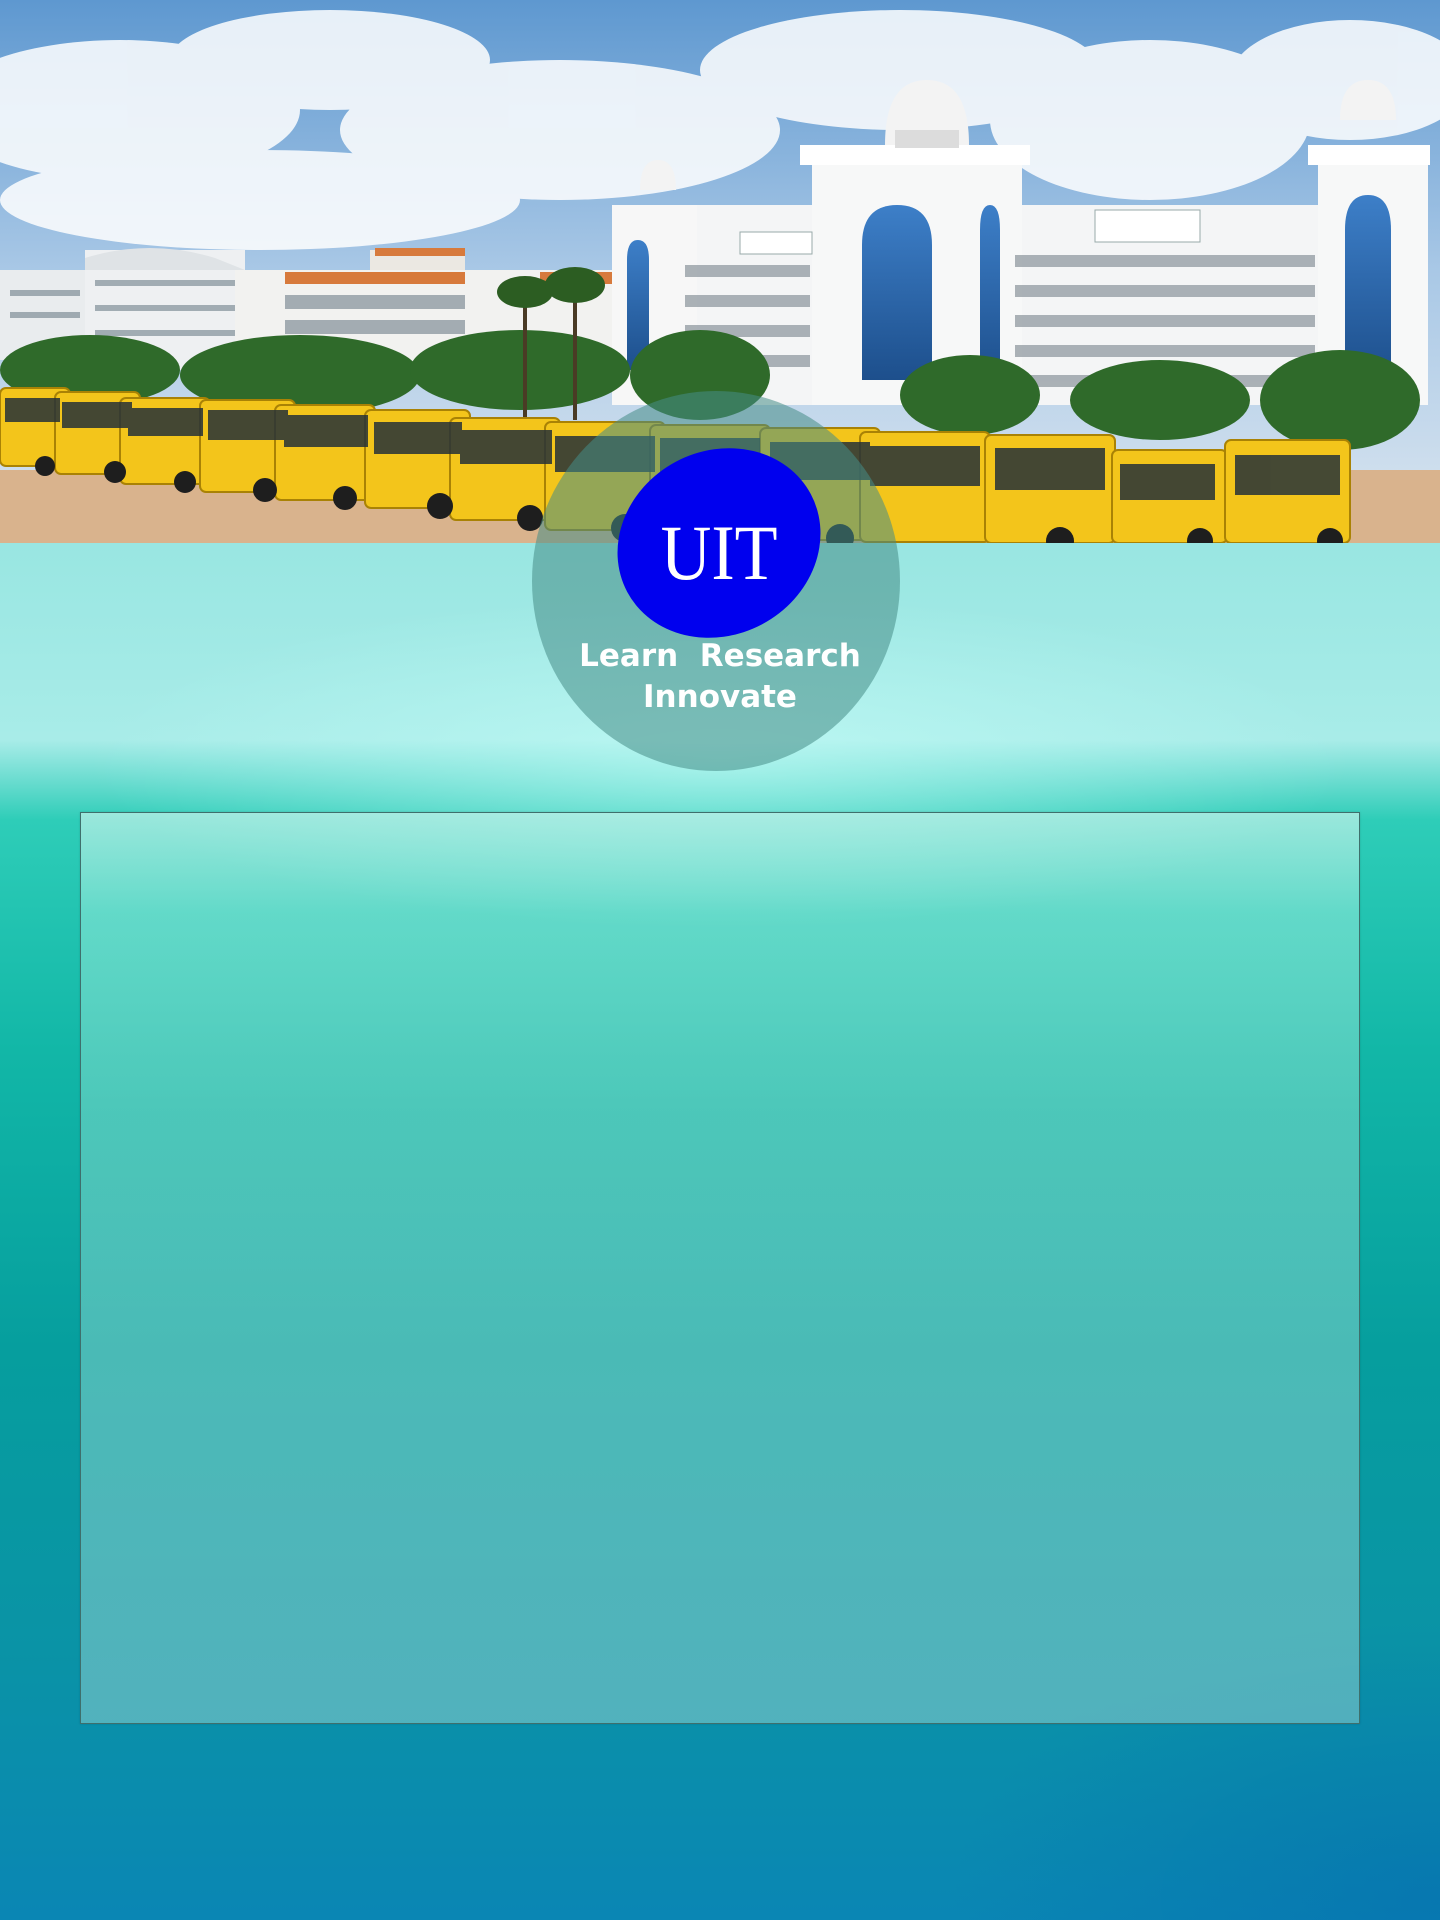  What do you see at coordinates (720, 697) in the screenshot?
I see `tagline-line-2: Innovate` at bounding box center [720, 697].